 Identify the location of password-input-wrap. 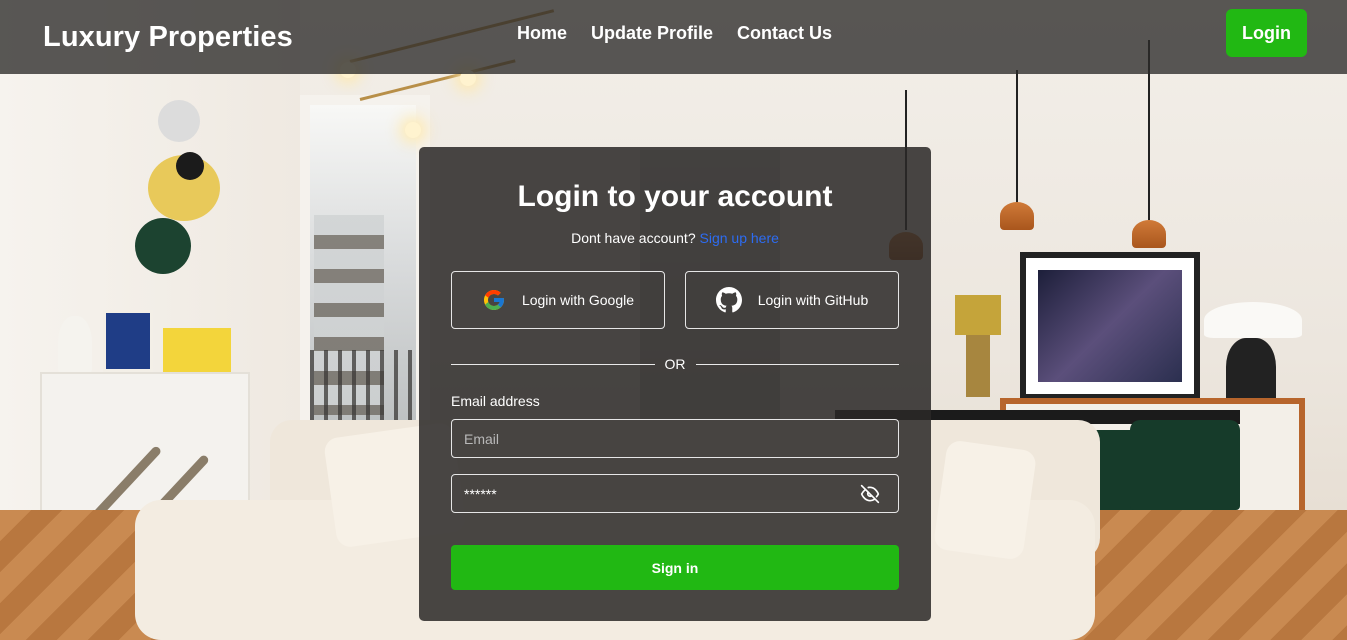
(675, 493).